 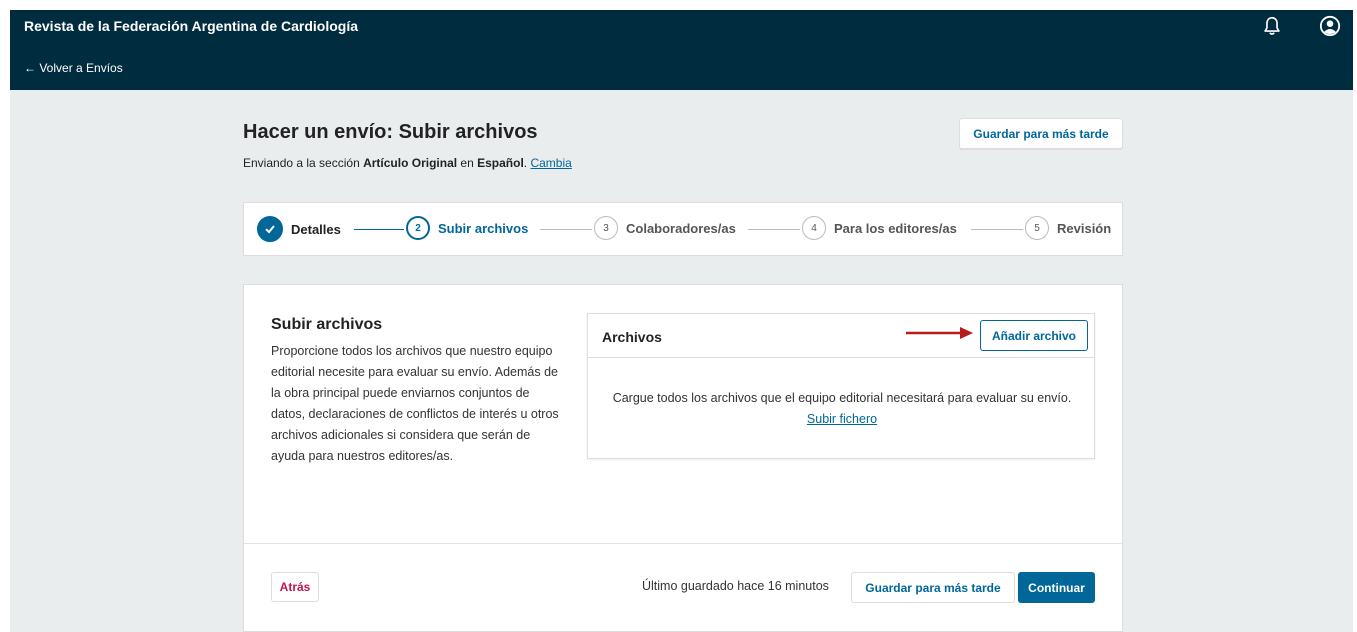 I want to click on step-review: 5 Revisión, so click(x=1068, y=228).